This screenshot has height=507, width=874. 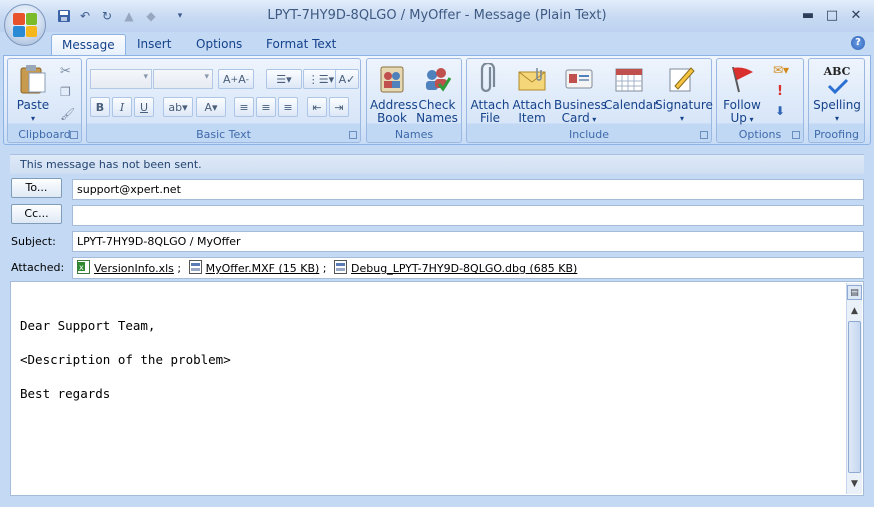 I want to click on address-book-label-2: Book, so click(x=392, y=118).